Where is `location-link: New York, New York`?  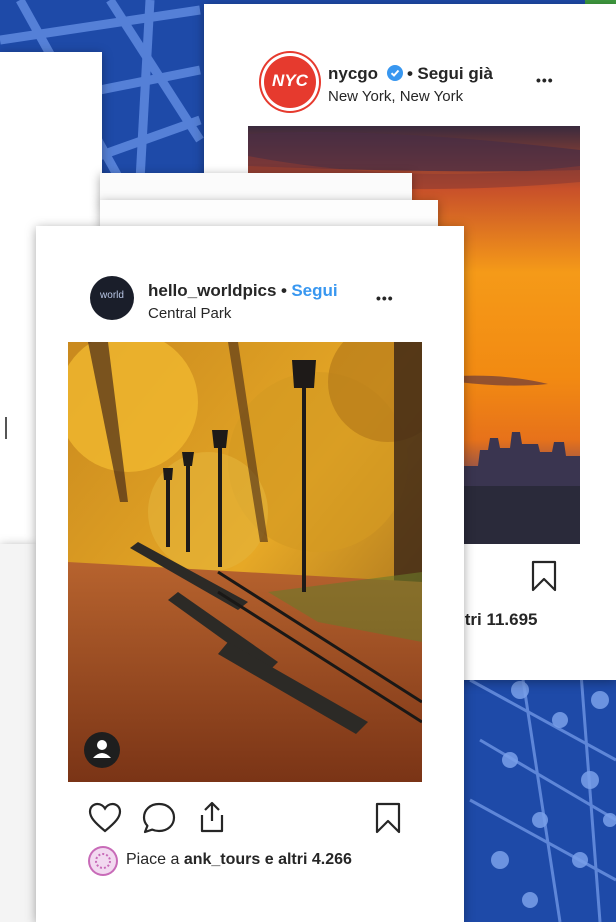
location-link: New York, New York is located at coordinates (395, 96).